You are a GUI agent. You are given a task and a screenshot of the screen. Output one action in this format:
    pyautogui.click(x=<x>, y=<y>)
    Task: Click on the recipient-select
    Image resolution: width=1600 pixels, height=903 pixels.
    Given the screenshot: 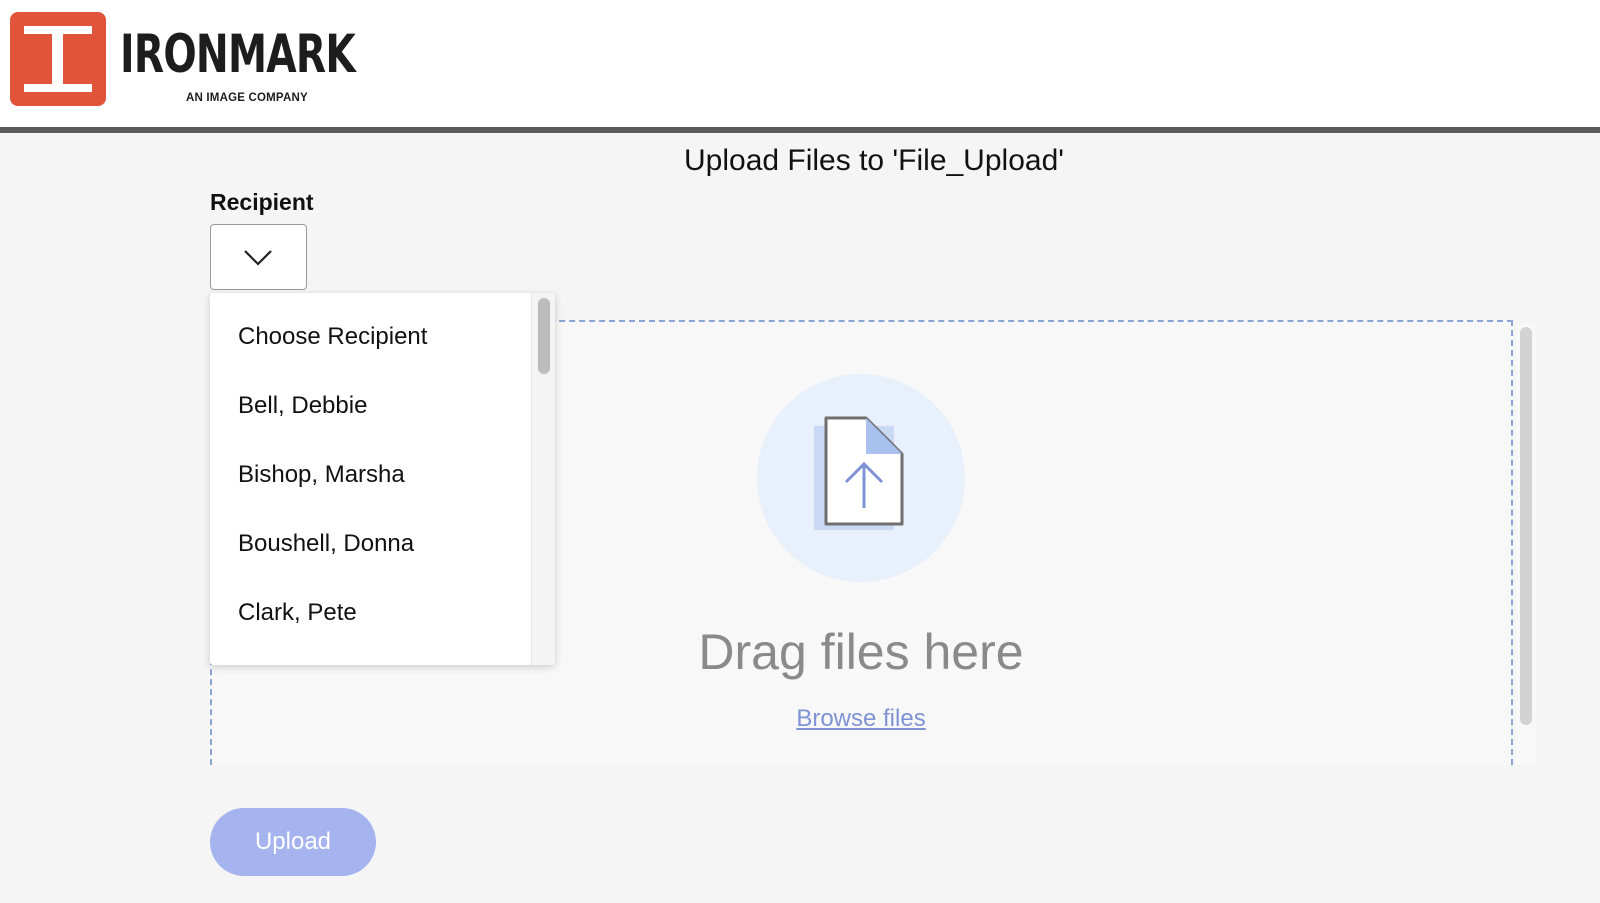 What is the action you would take?
    pyautogui.click(x=258, y=257)
    